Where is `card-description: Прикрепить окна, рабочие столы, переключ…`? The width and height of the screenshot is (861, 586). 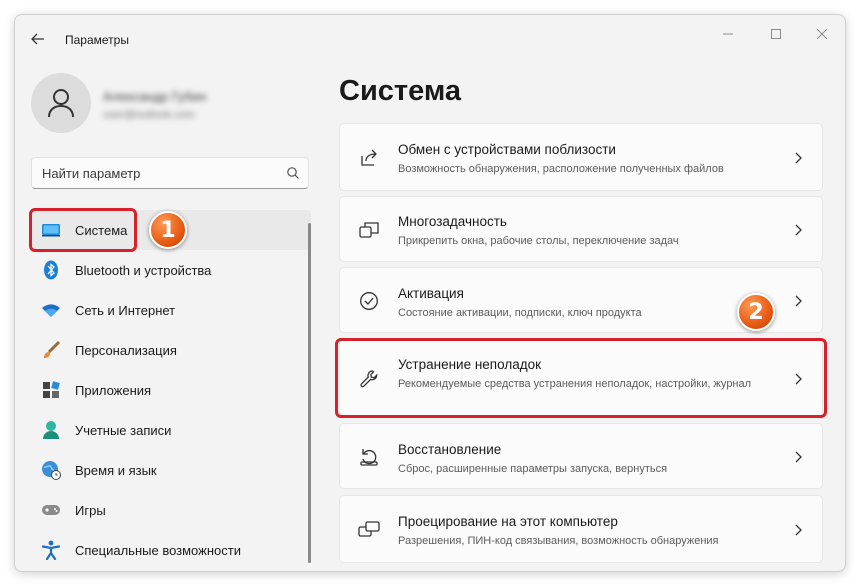
card-description: Прикрепить окна, рабочие столы, переключ… is located at coordinates (538, 241).